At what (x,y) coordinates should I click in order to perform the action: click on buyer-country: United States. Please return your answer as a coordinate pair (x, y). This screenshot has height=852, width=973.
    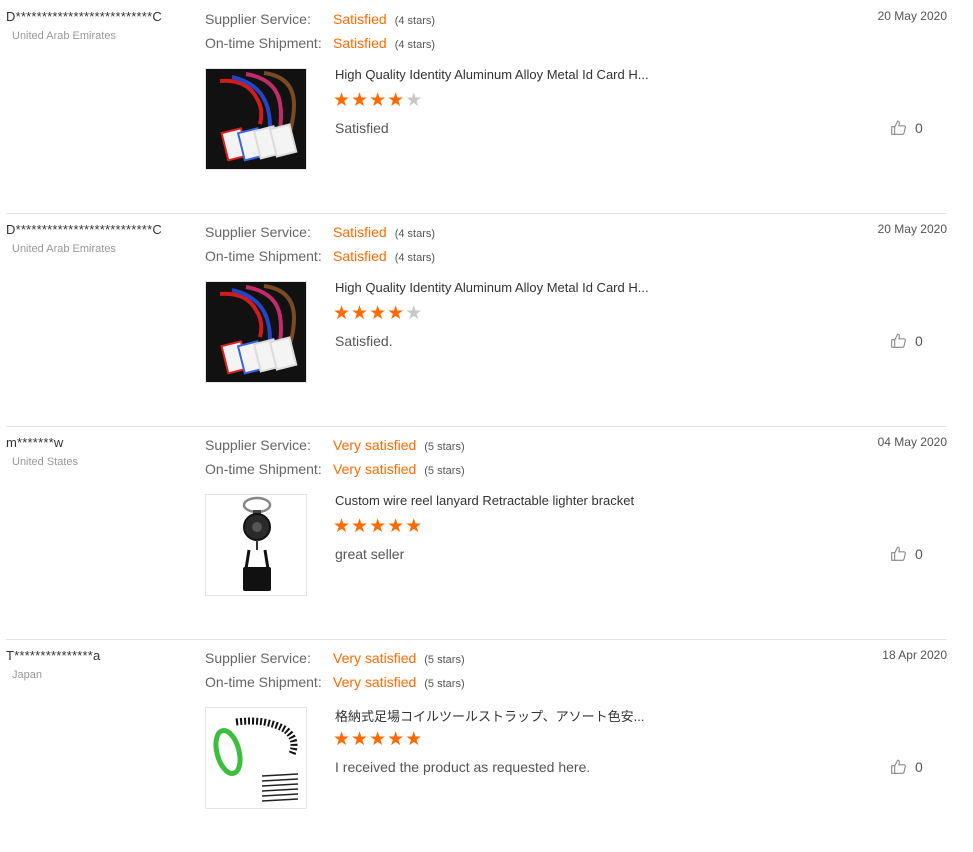
    Looking at the image, I should click on (45, 462).